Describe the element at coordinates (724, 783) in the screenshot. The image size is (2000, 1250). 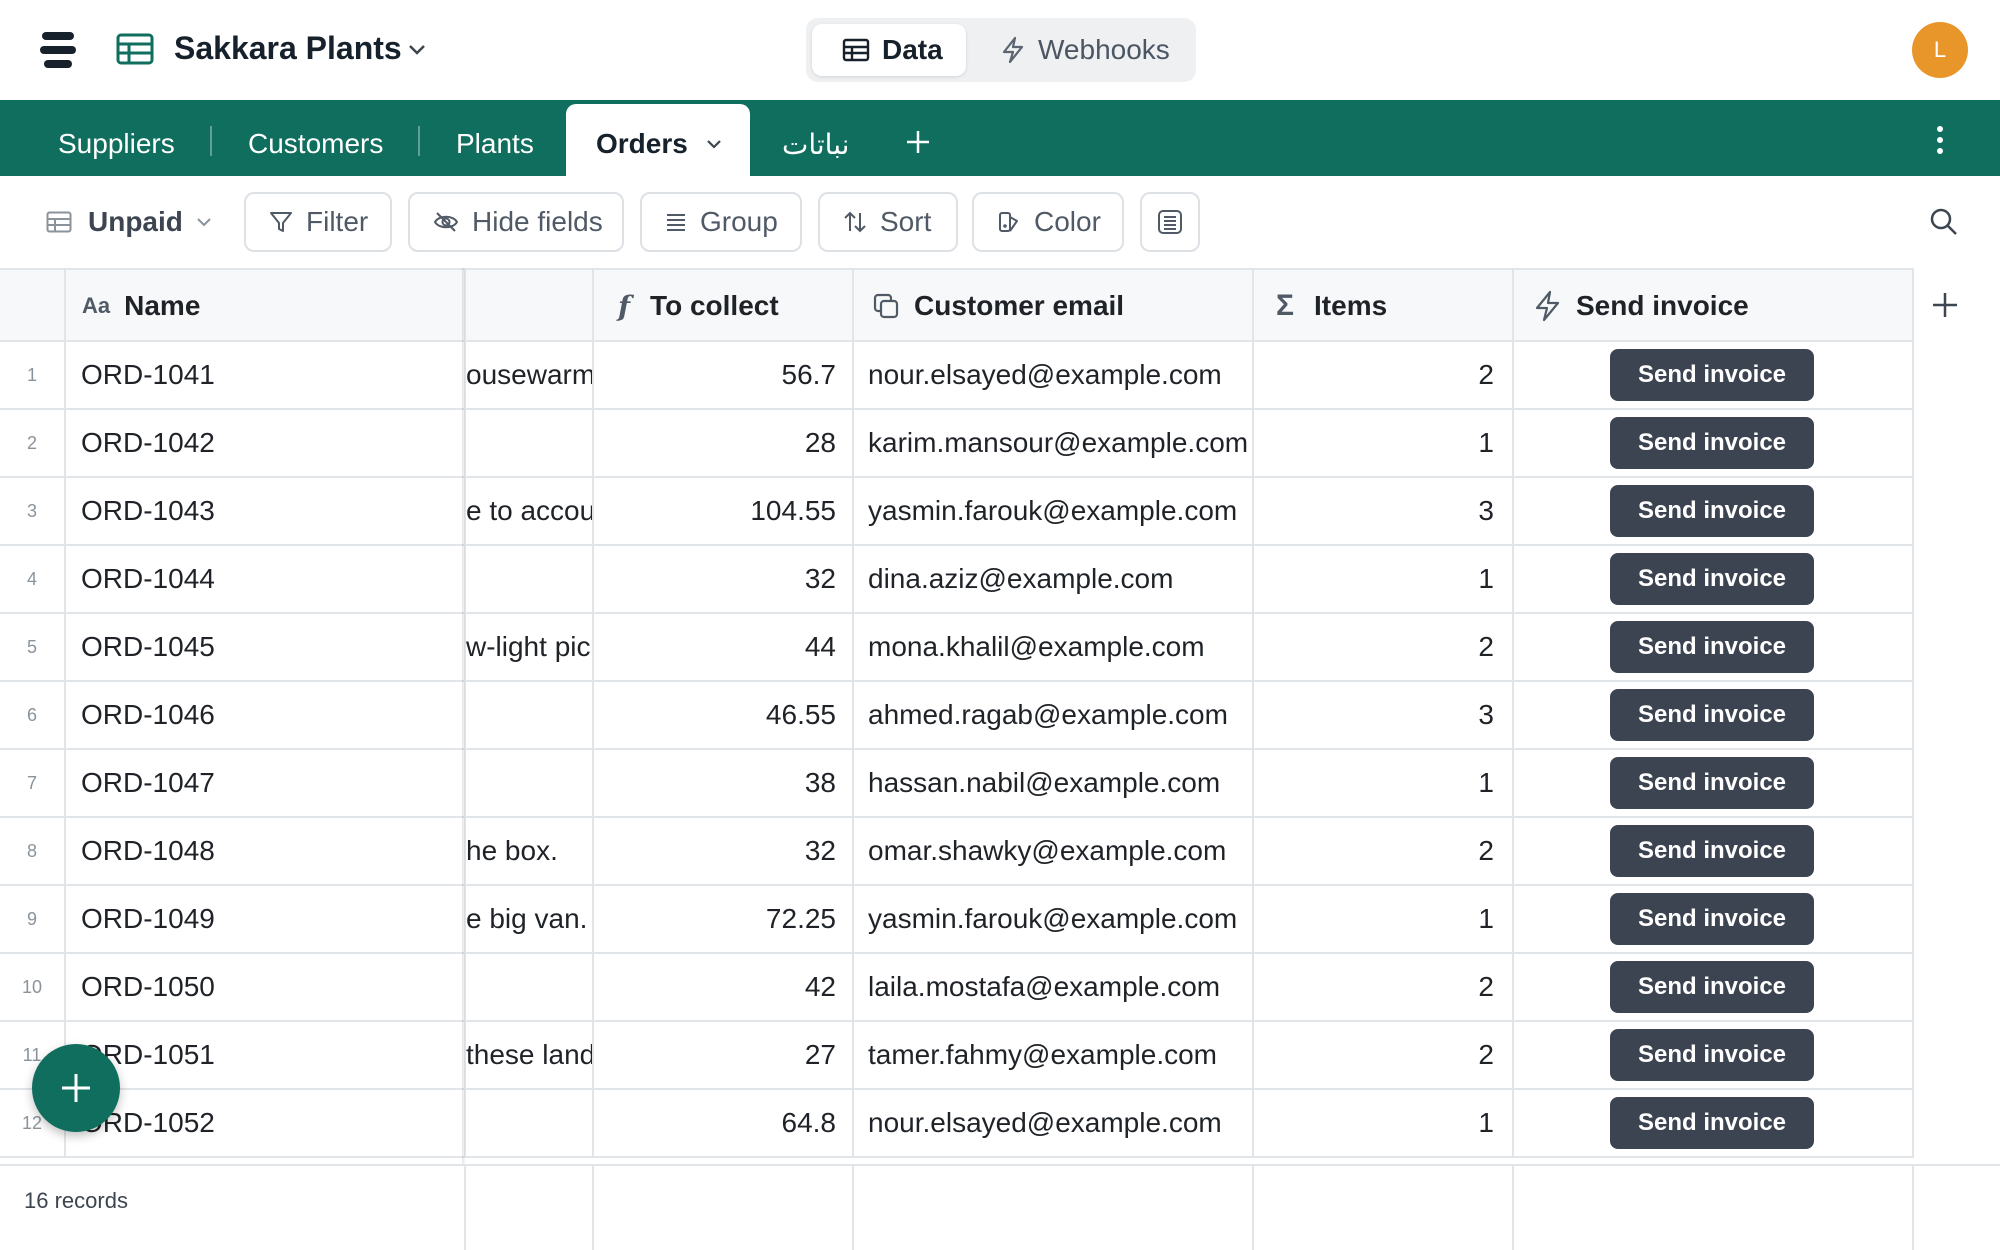
I see `to-collect-cell: 38` at that location.